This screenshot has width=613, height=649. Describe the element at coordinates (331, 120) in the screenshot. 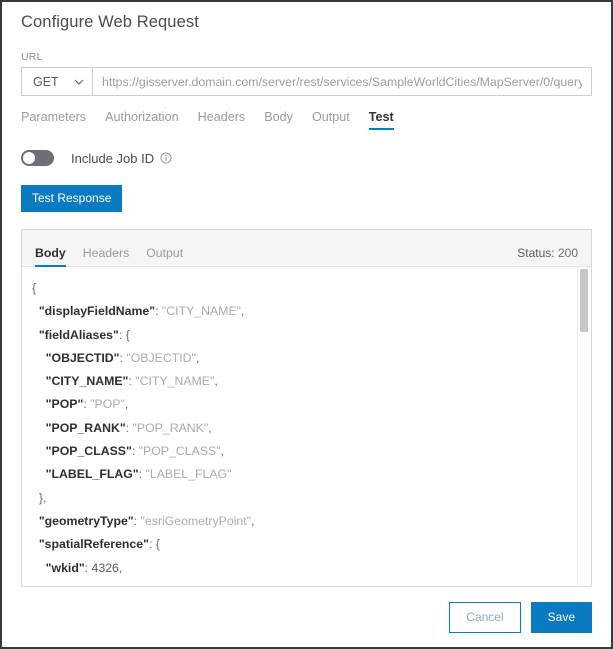

I see `tab-output: Output` at that location.